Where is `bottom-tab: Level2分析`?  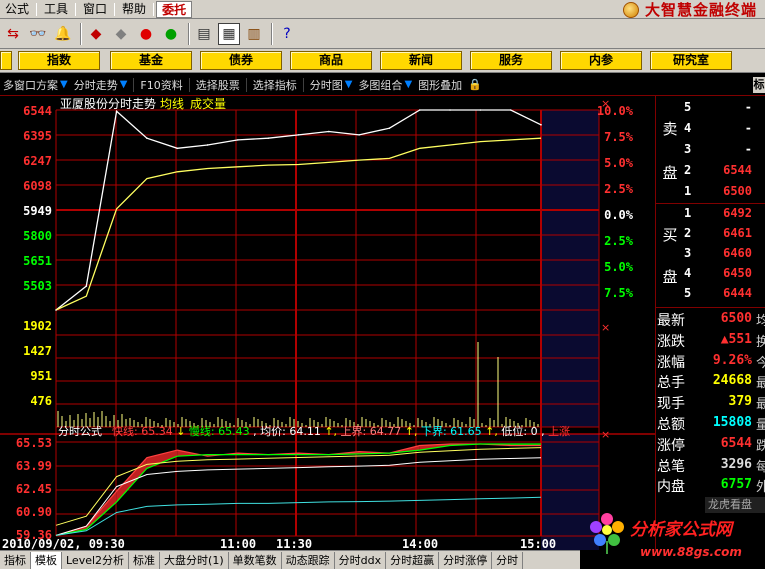
bottom-tab: Level2分析 is located at coordinates (96, 560).